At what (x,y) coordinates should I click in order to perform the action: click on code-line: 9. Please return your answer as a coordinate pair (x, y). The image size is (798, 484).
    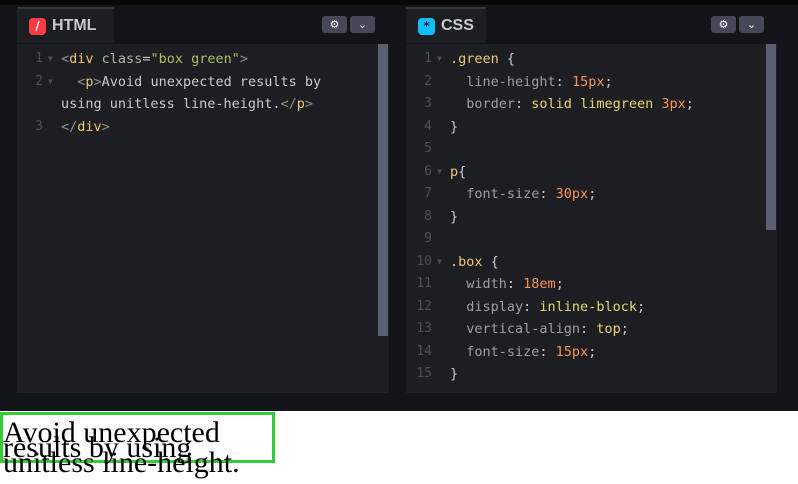
    Looking at the image, I should click on (591, 239).